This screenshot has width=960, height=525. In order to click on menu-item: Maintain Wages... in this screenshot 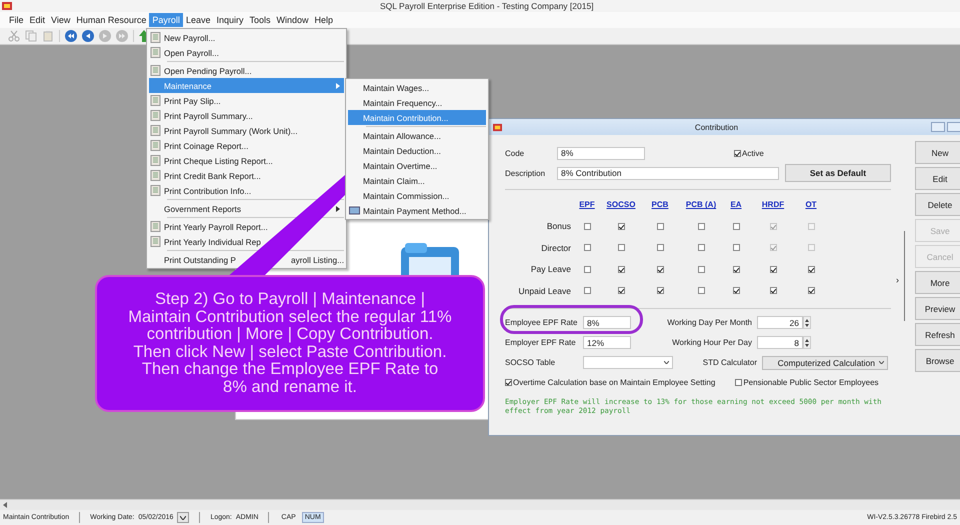, I will do `click(417, 87)`.